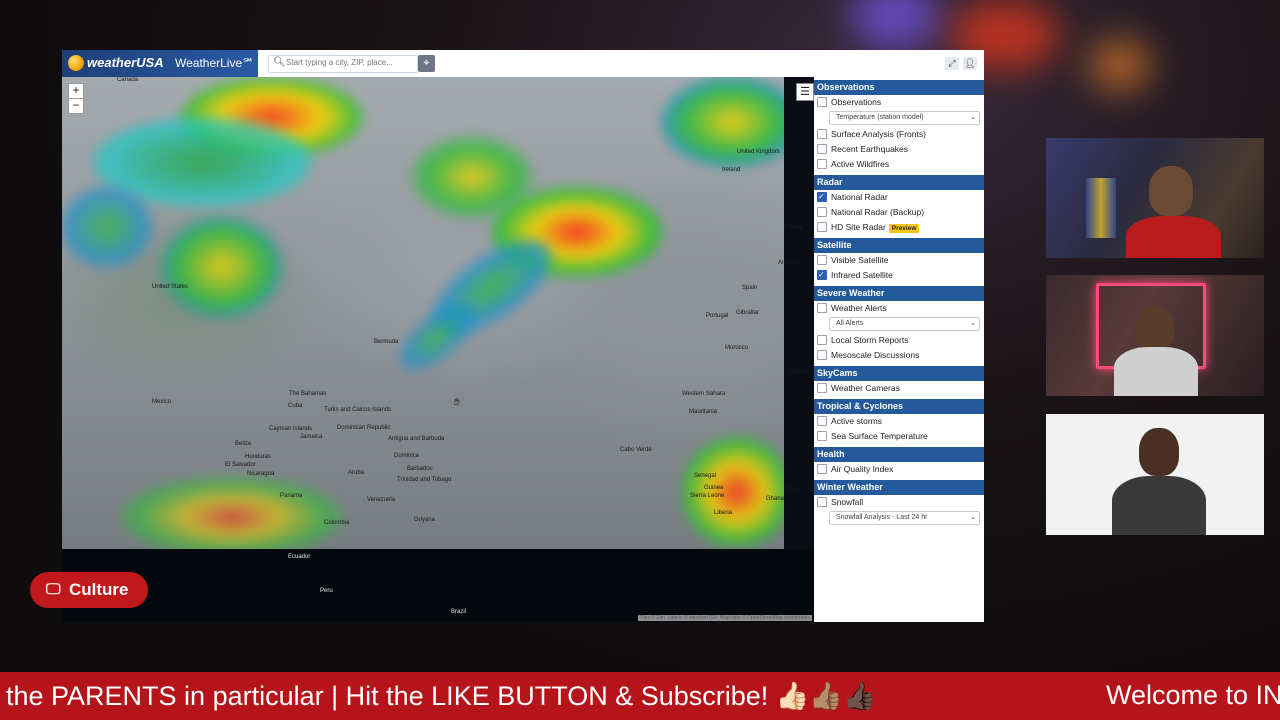 This screenshot has width=1280, height=720. Describe the element at coordinates (438, 585) in the screenshot. I see `south-america-dark-region` at that location.